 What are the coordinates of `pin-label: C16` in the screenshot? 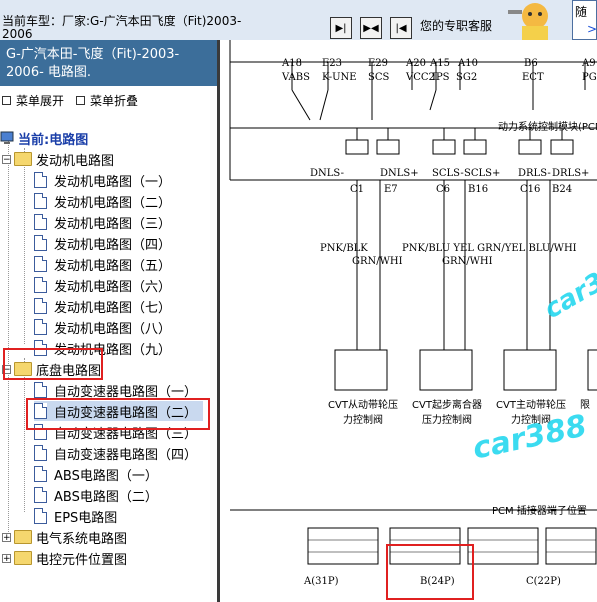 It's located at (530, 189).